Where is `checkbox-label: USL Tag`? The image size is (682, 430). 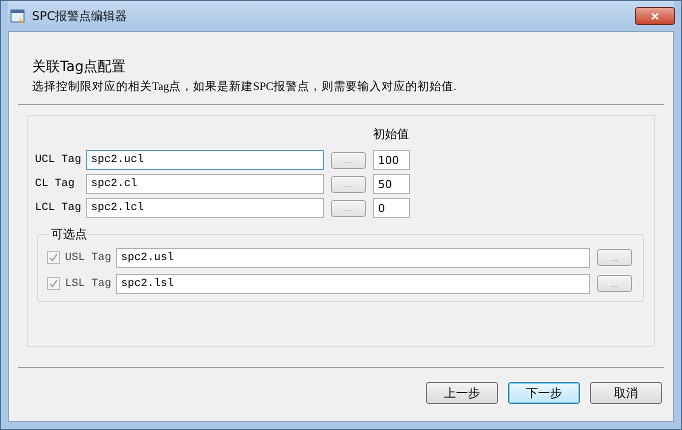
checkbox-label: USL Tag is located at coordinates (88, 258).